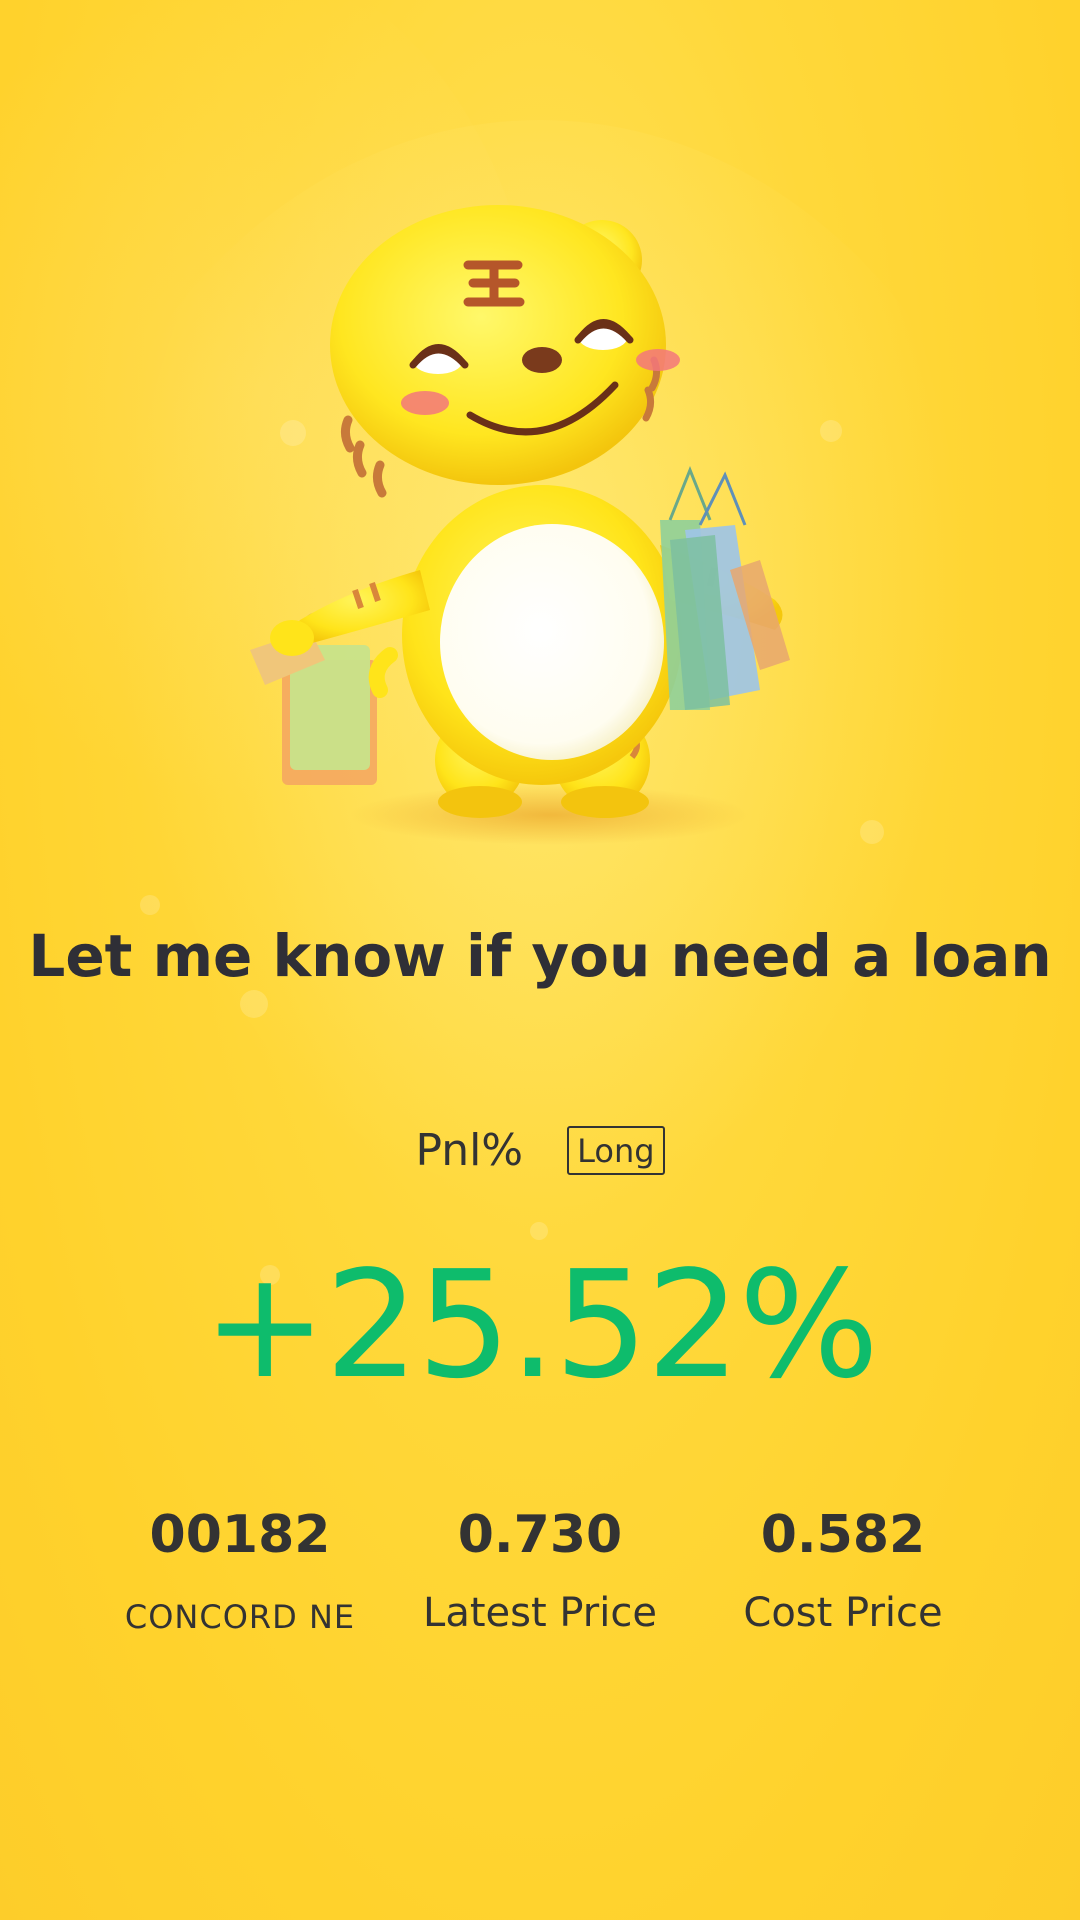 The height and width of the screenshot is (1920, 1080). I want to click on position-badge: Long, so click(616, 1150).